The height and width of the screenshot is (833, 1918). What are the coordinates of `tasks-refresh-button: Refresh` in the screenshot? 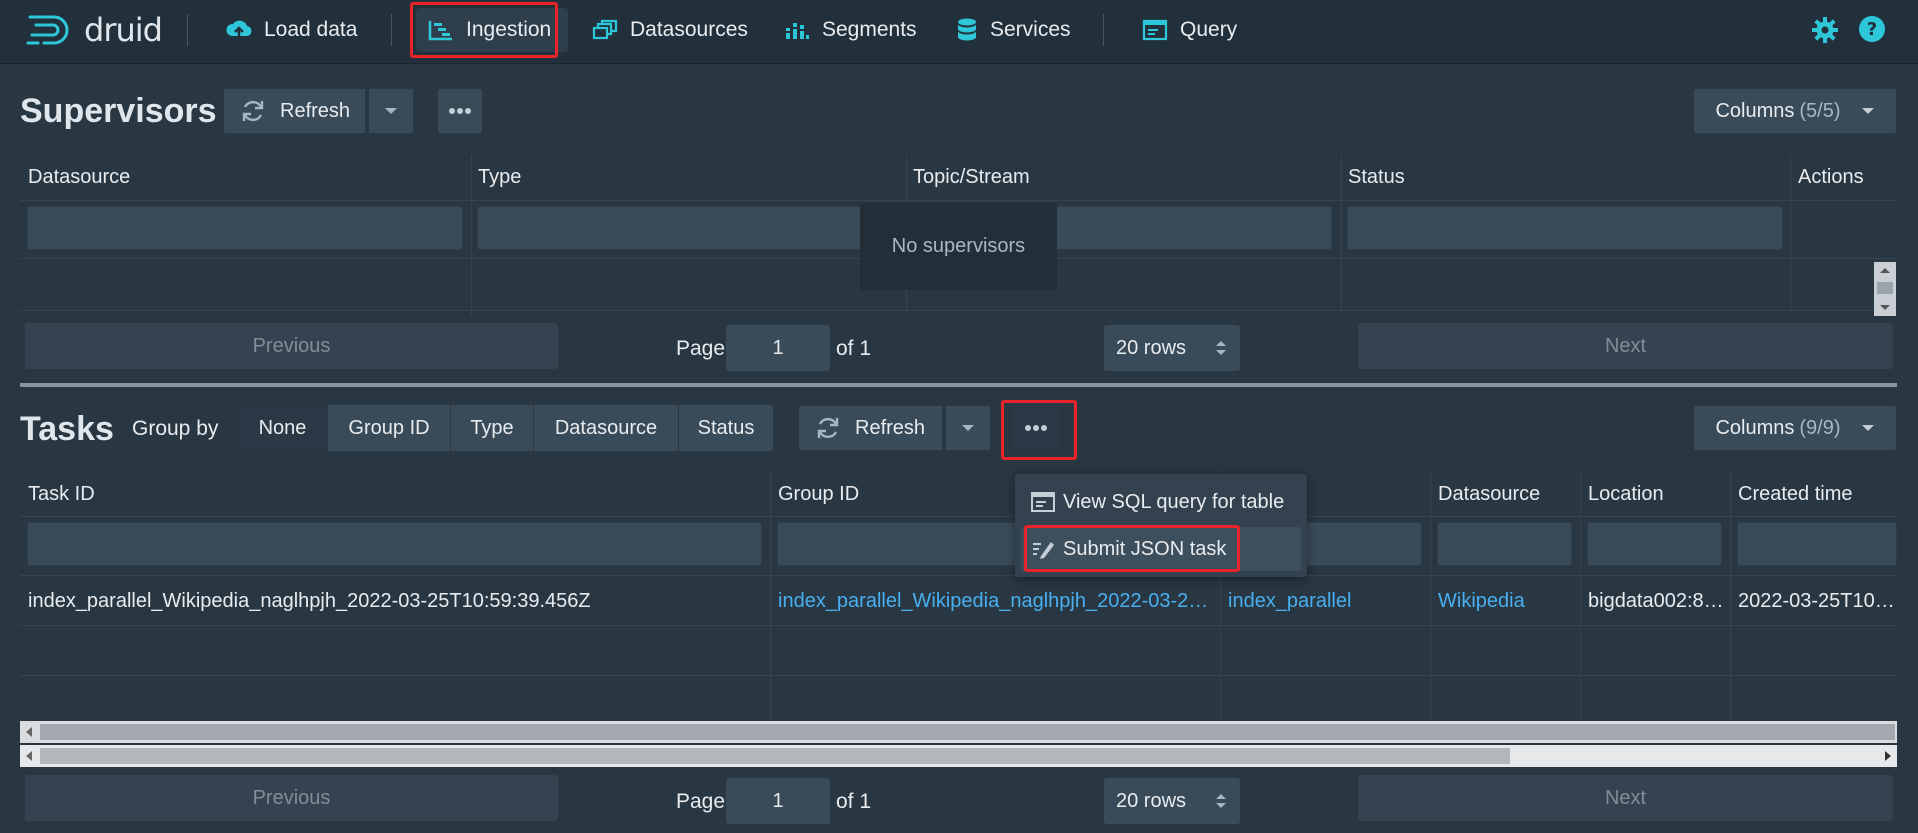 It's located at (870, 428).